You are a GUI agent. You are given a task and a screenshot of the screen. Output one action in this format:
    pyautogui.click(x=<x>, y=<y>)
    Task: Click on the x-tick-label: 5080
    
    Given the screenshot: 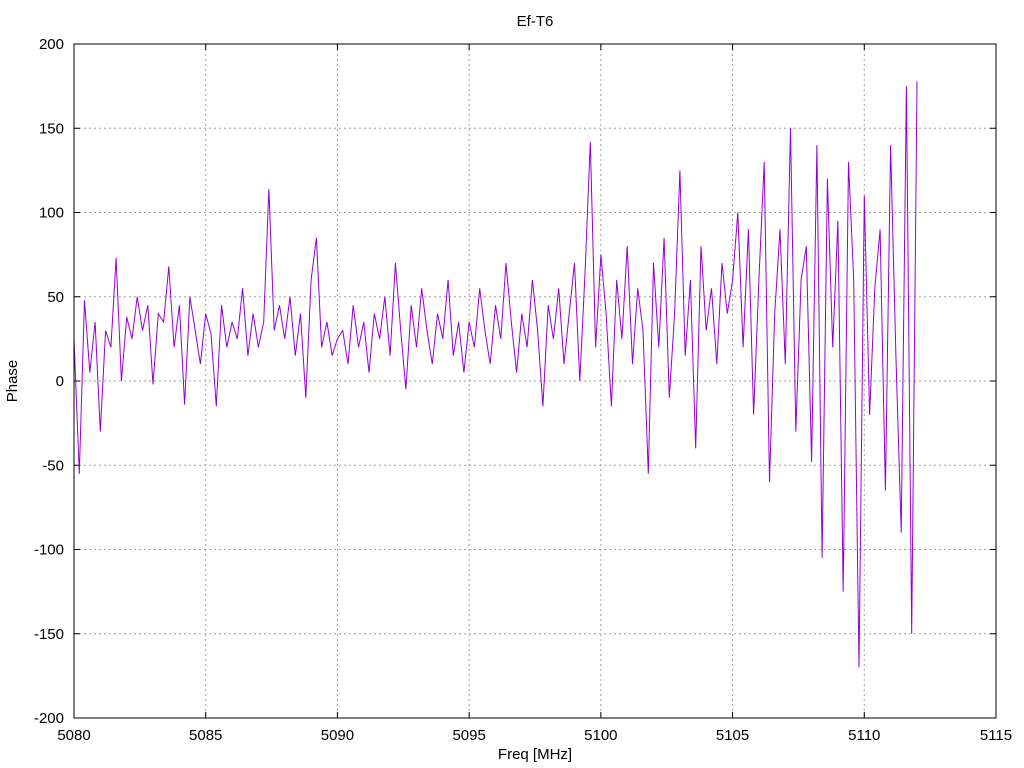 What is the action you would take?
    pyautogui.click(x=73, y=735)
    